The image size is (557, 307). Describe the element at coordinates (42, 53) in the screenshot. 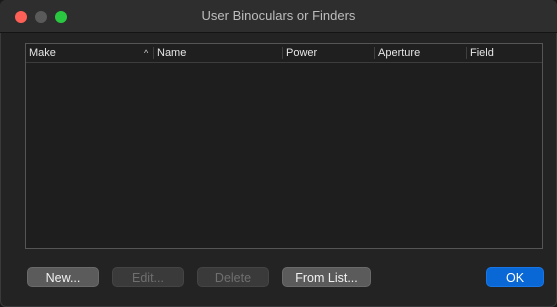

I see `column-header-make: Make` at that location.